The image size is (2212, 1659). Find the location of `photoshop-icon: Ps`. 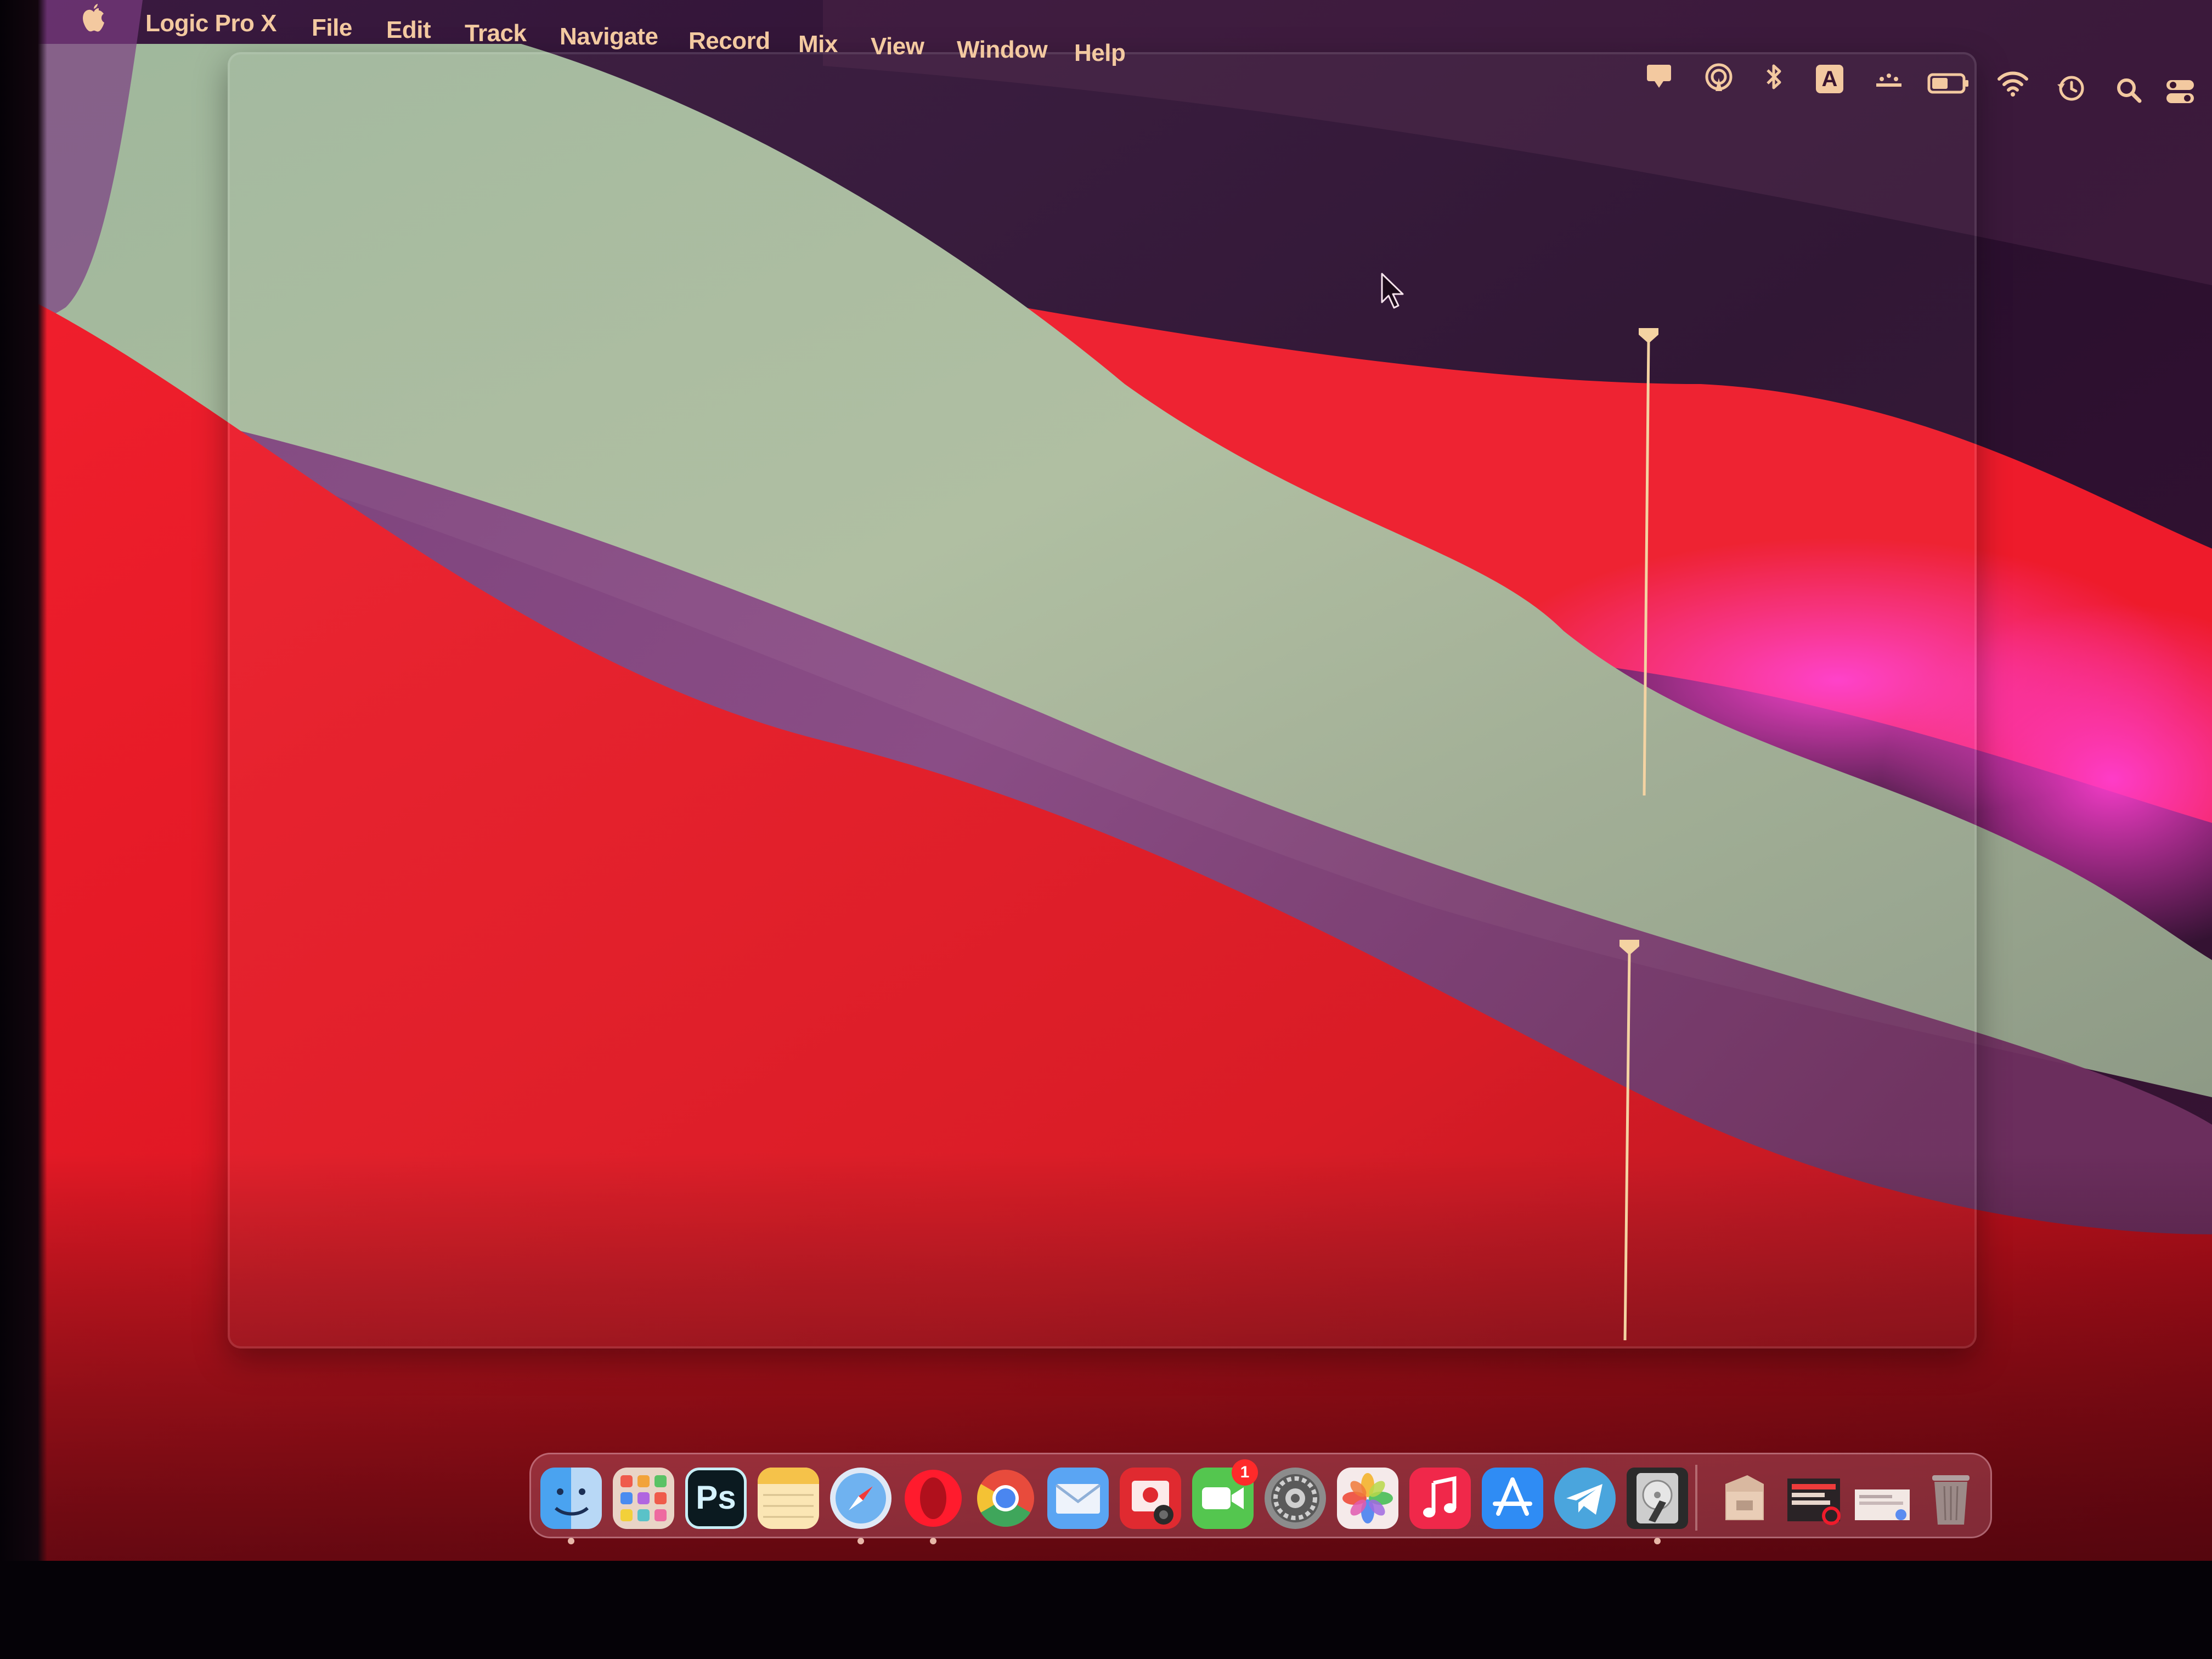

photoshop-icon: Ps is located at coordinates (716, 1499).